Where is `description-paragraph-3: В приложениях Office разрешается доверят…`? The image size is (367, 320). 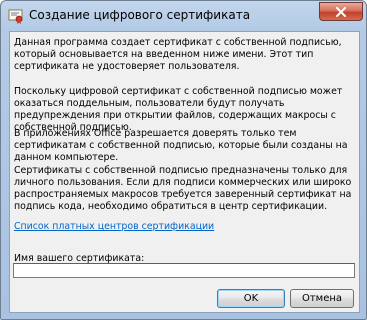
description-paragraph-3: В приложениях Office разрешается доверят… is located at coordinates (181, 145).